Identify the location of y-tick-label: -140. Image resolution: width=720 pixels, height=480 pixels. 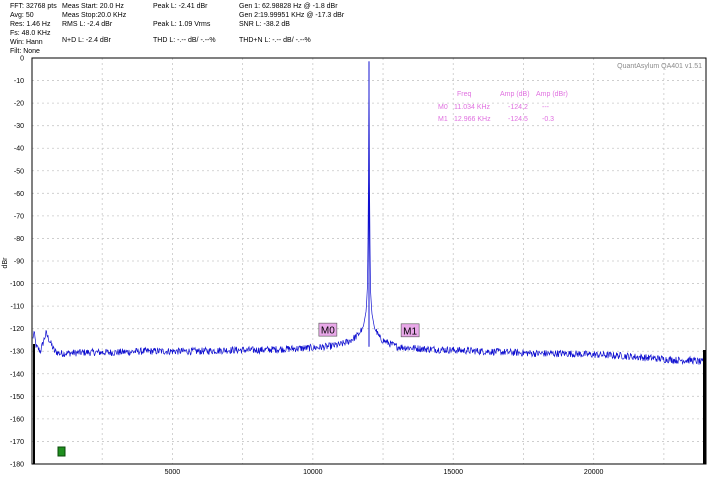
(17, 374).